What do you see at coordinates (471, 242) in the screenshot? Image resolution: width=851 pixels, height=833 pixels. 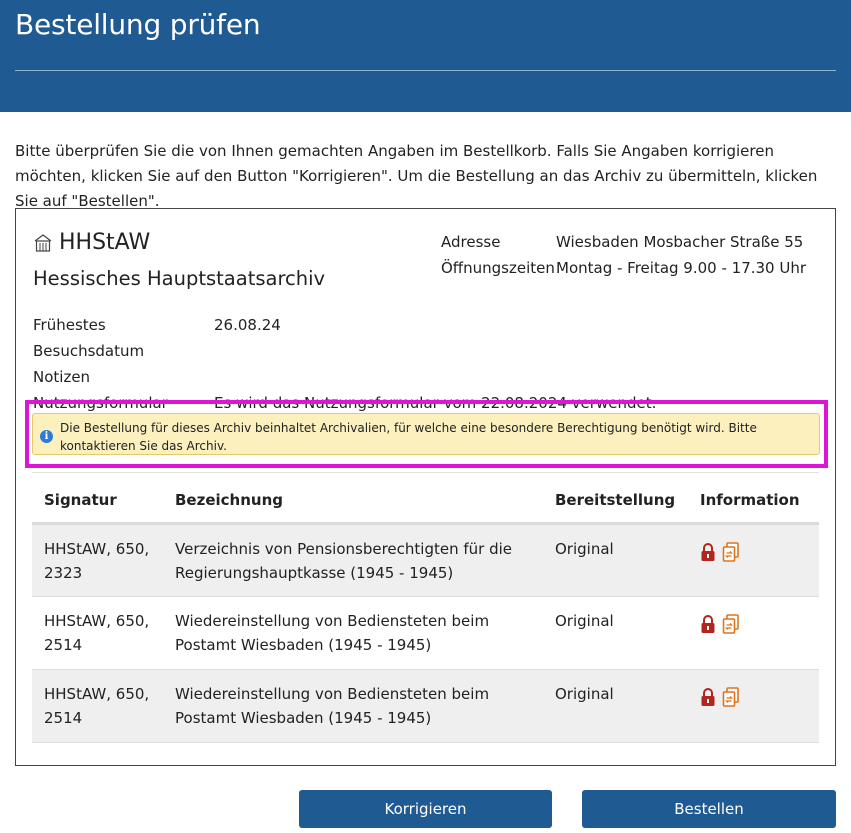 I see `address-label: Adresse` at bounding box center [471, 242].